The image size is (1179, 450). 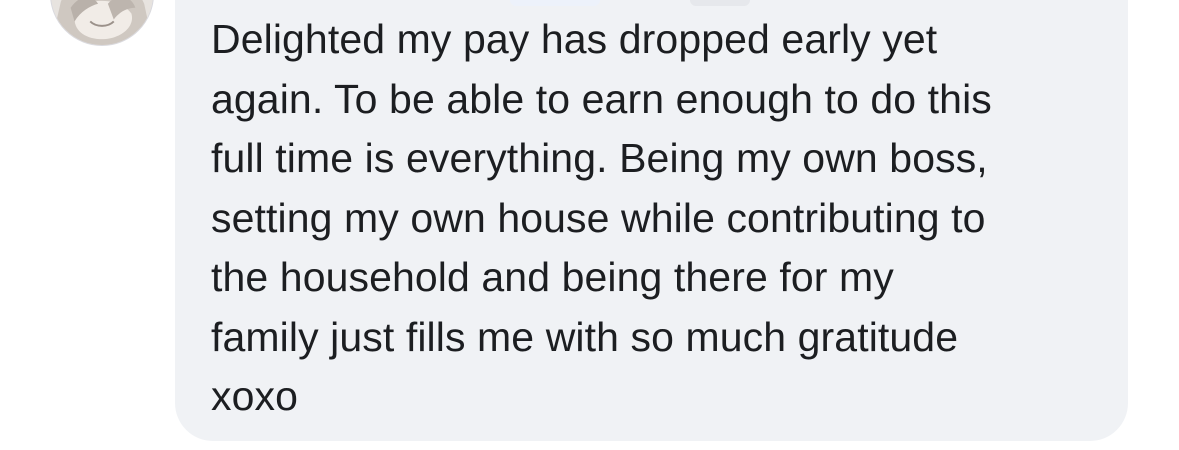 I want to click on avatar-photo-icon, so click(x=102, y=22).